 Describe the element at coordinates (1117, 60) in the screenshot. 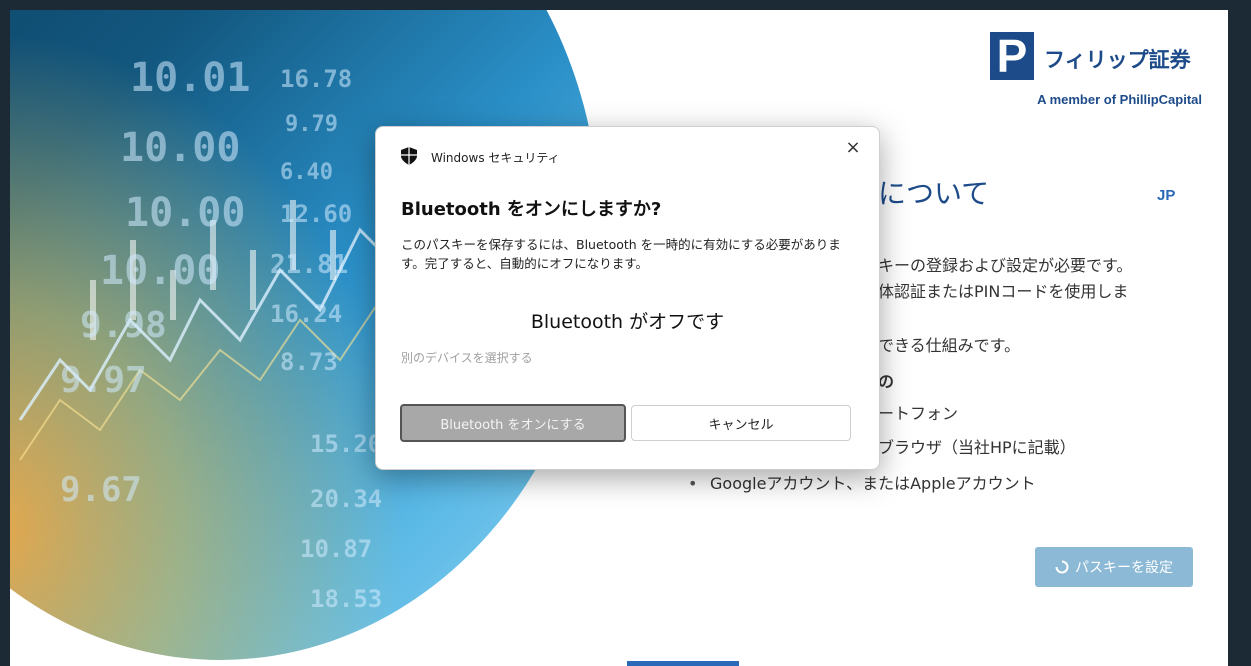

I see `logo-name: フィリップ証券` at that location.